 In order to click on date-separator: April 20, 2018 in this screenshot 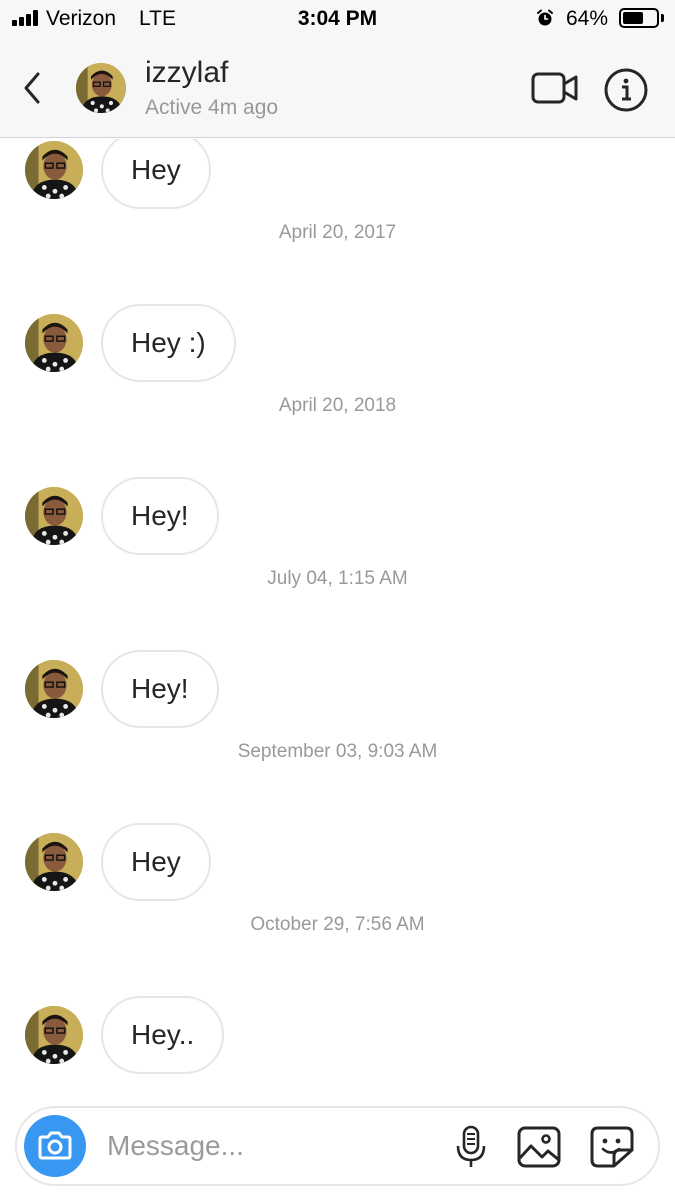, I will do `click(337, 405)`.